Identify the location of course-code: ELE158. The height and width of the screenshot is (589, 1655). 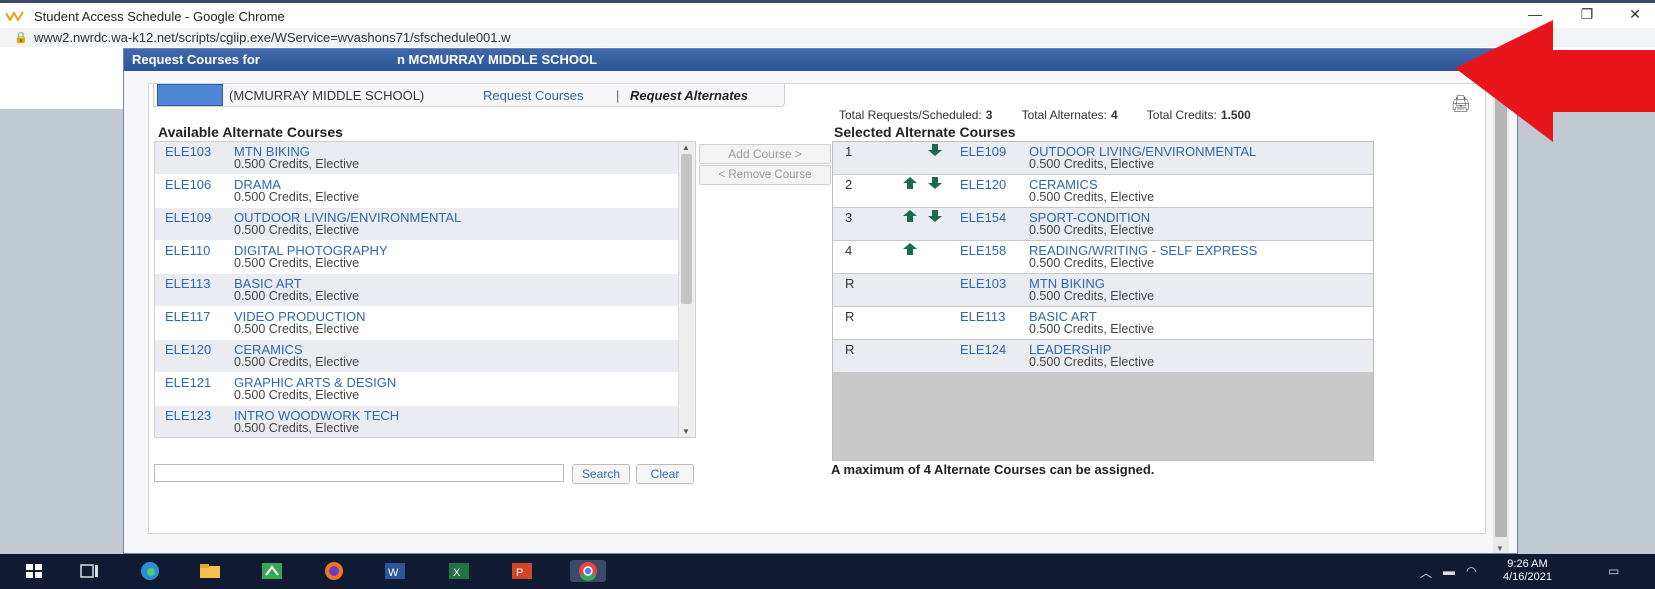
(983, 250).